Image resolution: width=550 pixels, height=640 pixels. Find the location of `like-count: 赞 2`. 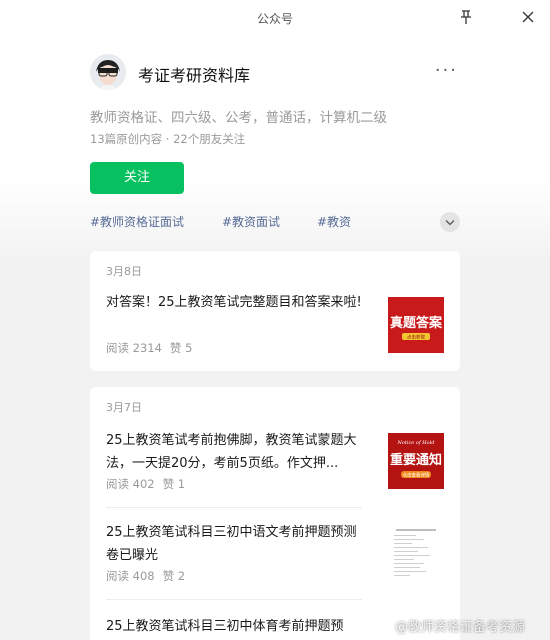

like-count: 赞 2 is located at coordinates (174, 576).